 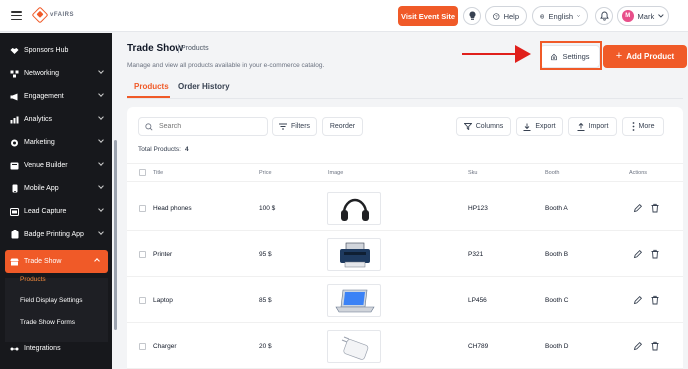 I want to click on tab-order-history: Order History, so click(x=204, y=86).